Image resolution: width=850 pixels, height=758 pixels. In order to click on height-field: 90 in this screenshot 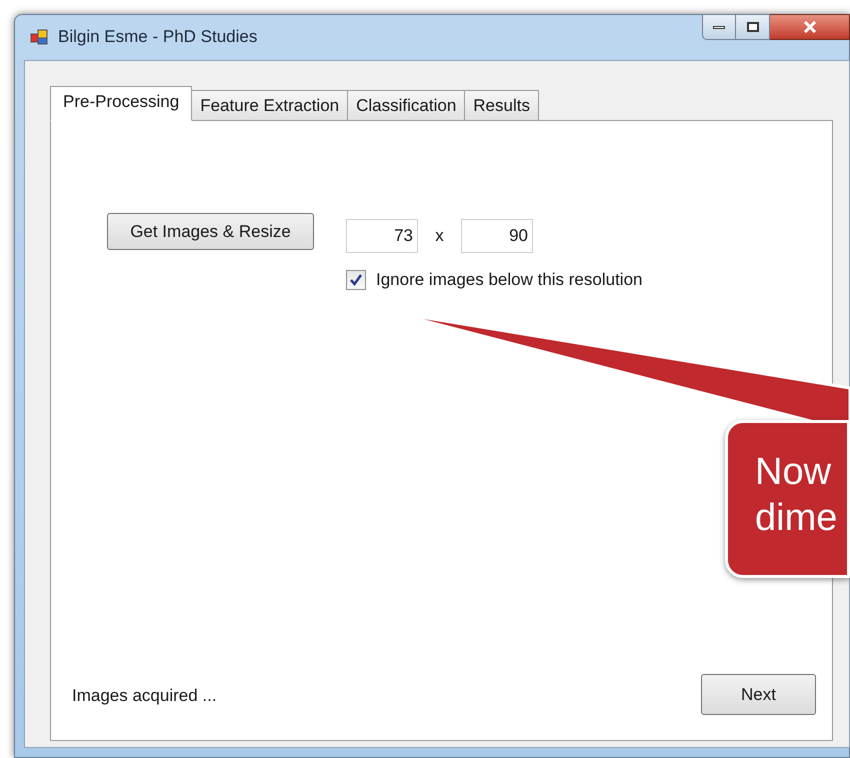, I will do `click(497, 236)`.